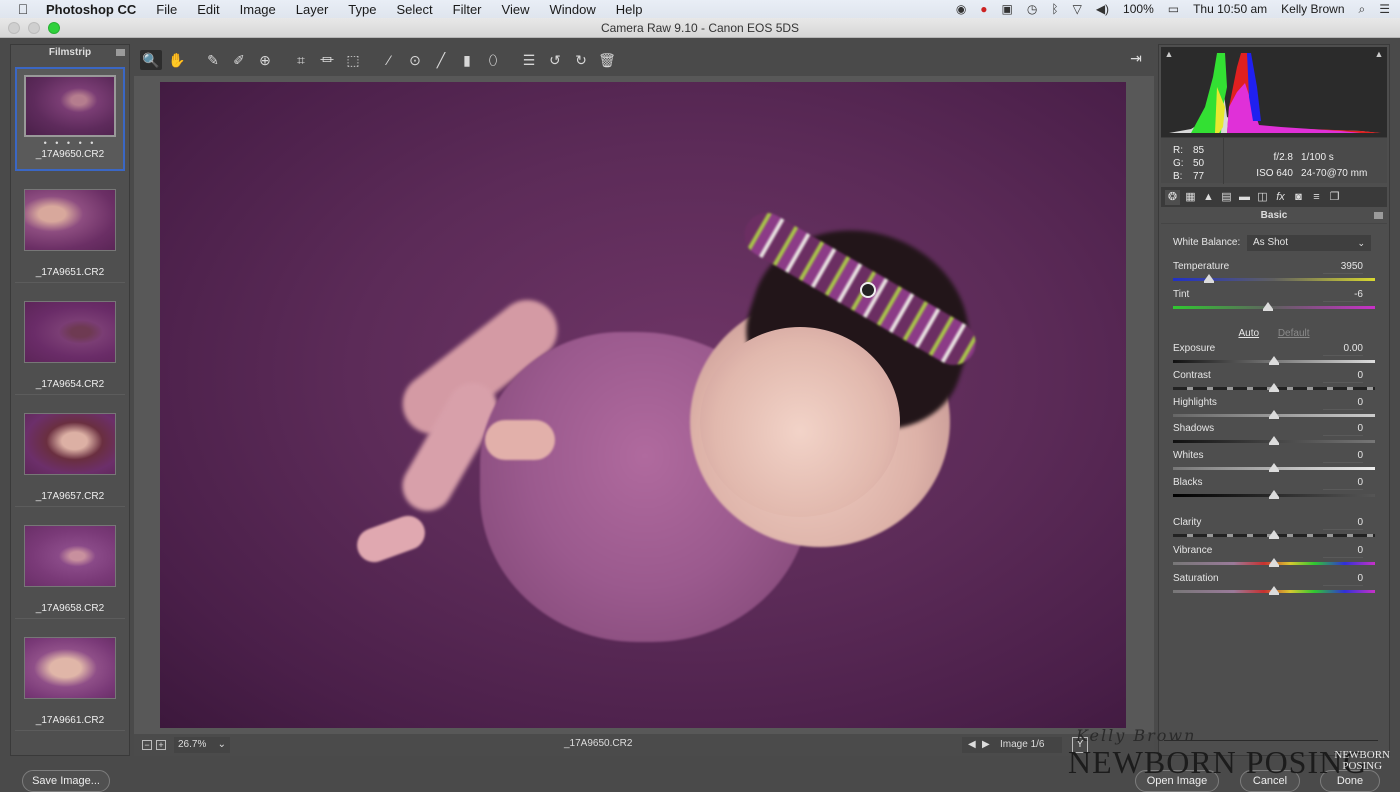  What do you see at coordinates (151, 60) in the screenshot?
I see `zoom-tool-icon: 🔍` at bounding box center [151, 60].